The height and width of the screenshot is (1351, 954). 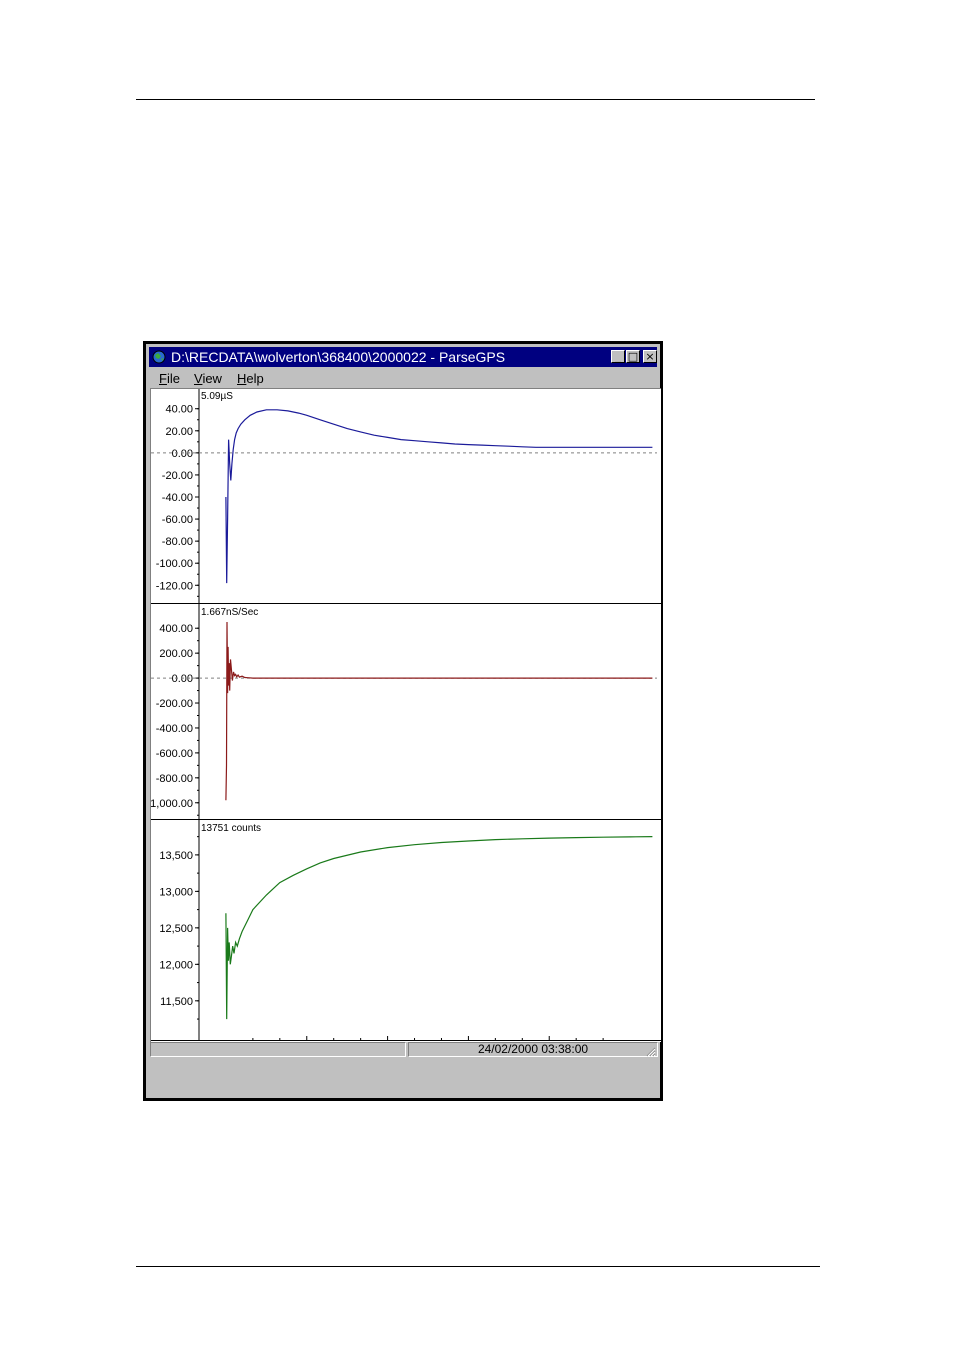 I want to click on menu-bar: File View Help, so click(x=403, y=377).